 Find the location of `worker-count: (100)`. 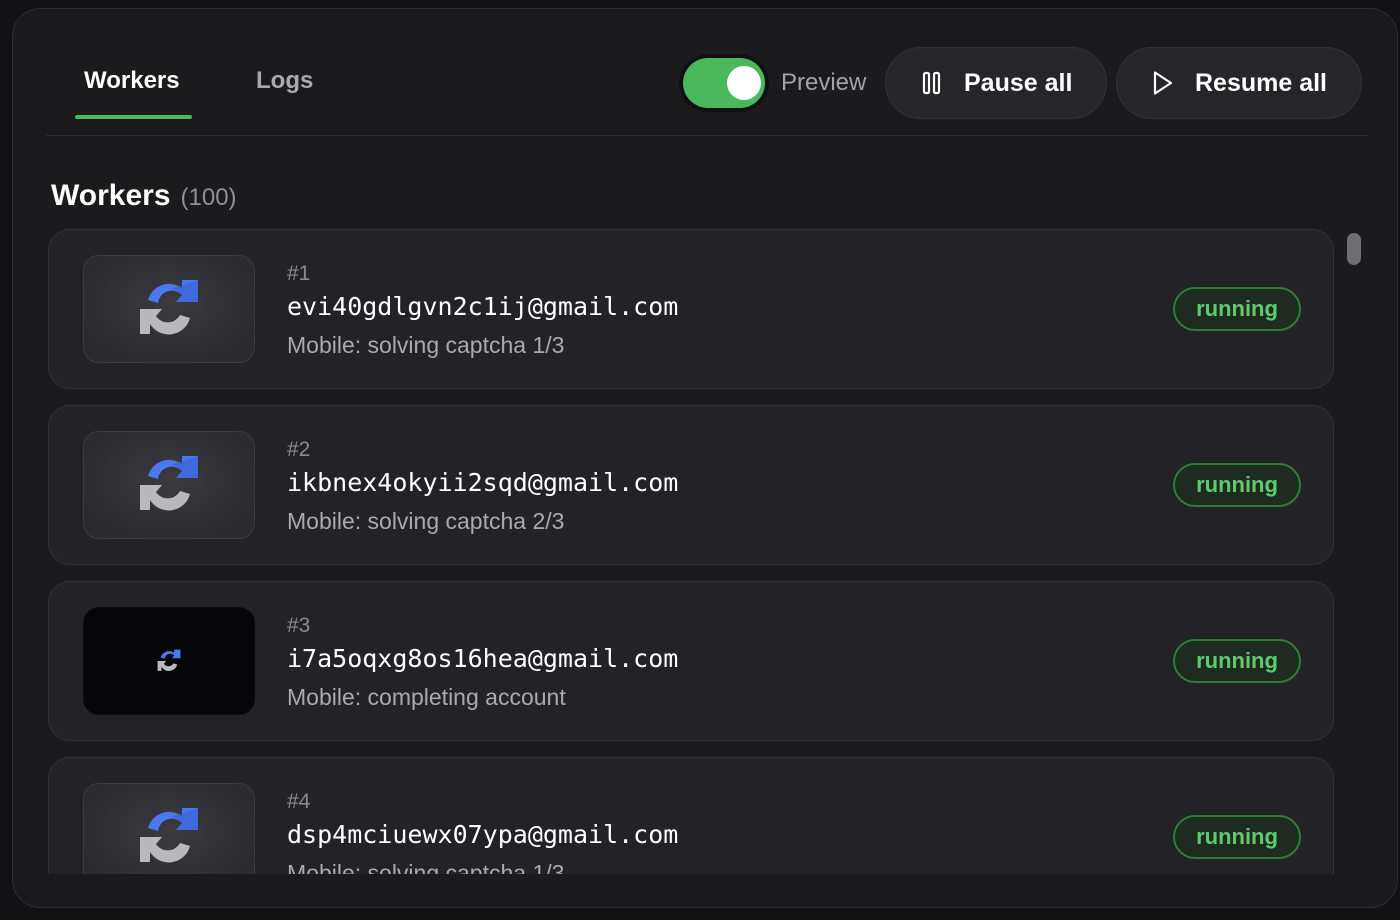

worker-count: (100) is located at coordinates (208, 197).